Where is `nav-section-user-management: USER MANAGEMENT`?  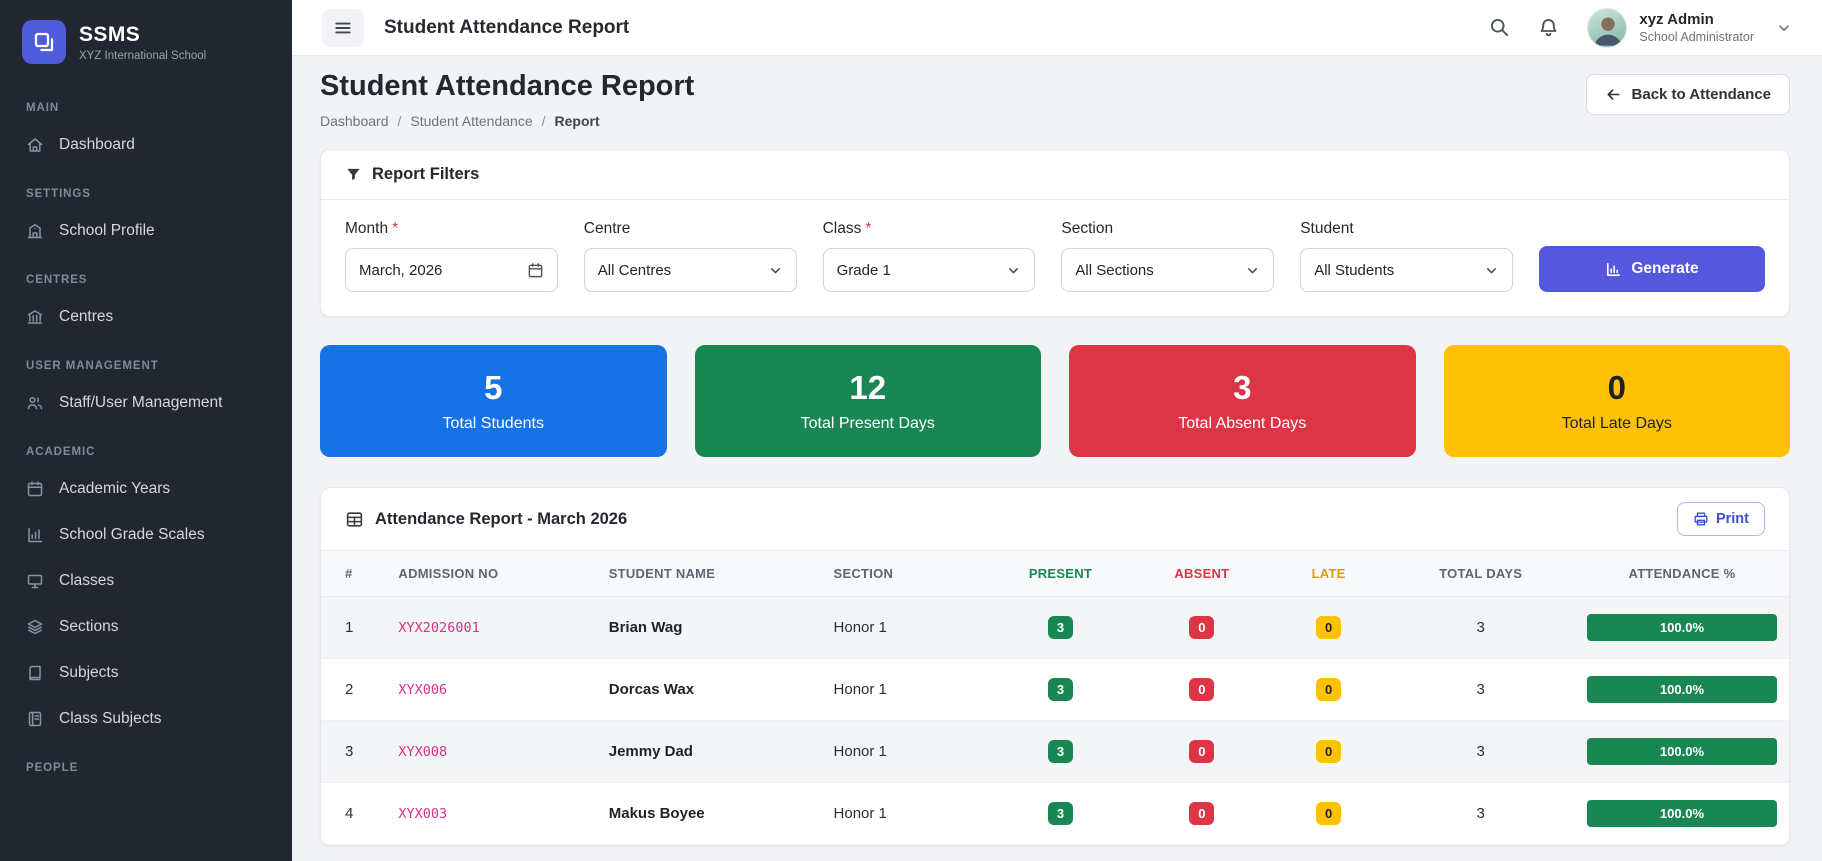 nav-section-user-management: USER MANAGEMENT is located at coordinates (92, 366).